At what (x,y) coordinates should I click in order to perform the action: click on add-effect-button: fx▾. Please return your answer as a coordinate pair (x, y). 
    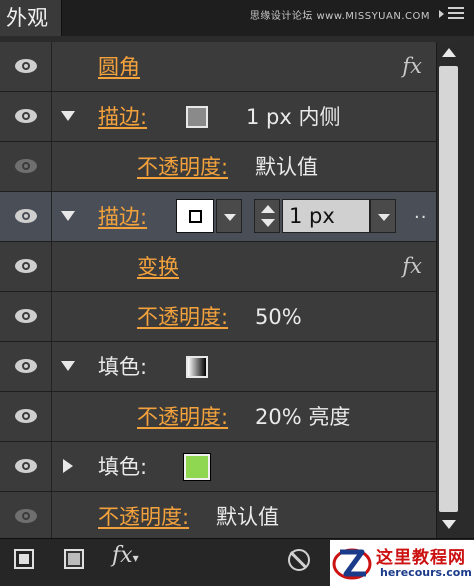
    Looking at the image, I should click on (125, 555).